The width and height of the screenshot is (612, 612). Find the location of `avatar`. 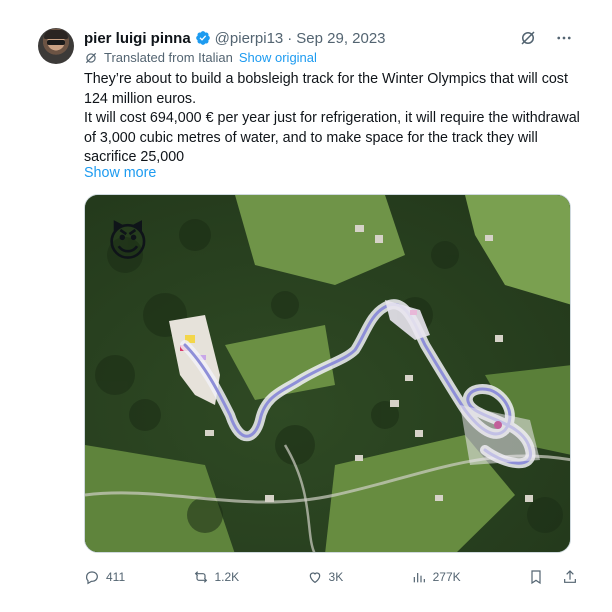

avatar is located at coordinates (56, 46).